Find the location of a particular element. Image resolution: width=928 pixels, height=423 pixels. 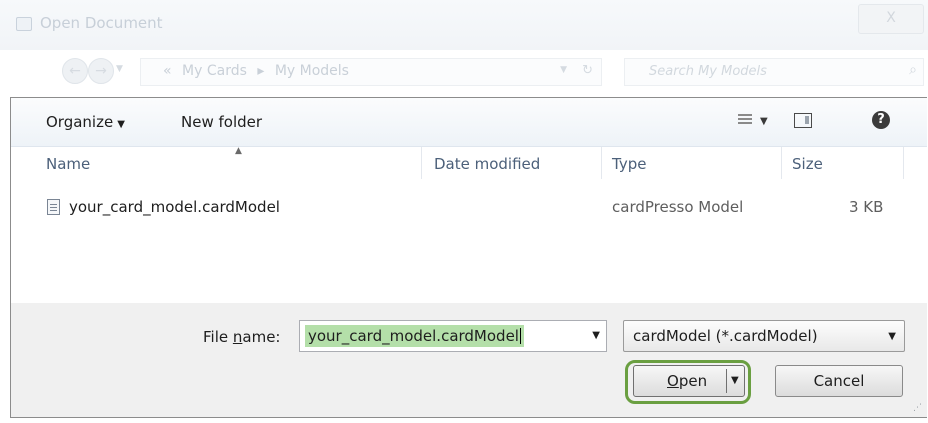

organize-label: Organize is located at coordinates (80, 122).